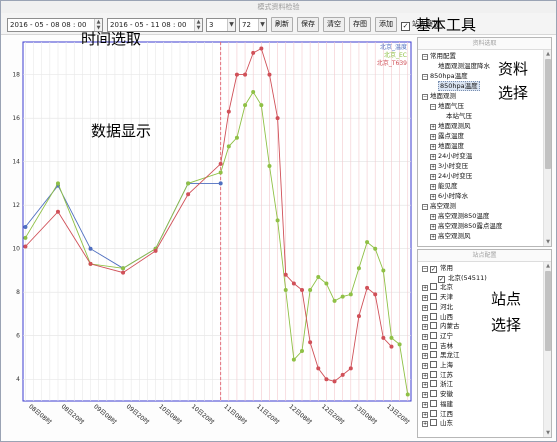 This screenshot has width=557, height=442. Describe the element at coordinates (437, 384) in the screenshot. I see `station-item: + 浙江` at that location.